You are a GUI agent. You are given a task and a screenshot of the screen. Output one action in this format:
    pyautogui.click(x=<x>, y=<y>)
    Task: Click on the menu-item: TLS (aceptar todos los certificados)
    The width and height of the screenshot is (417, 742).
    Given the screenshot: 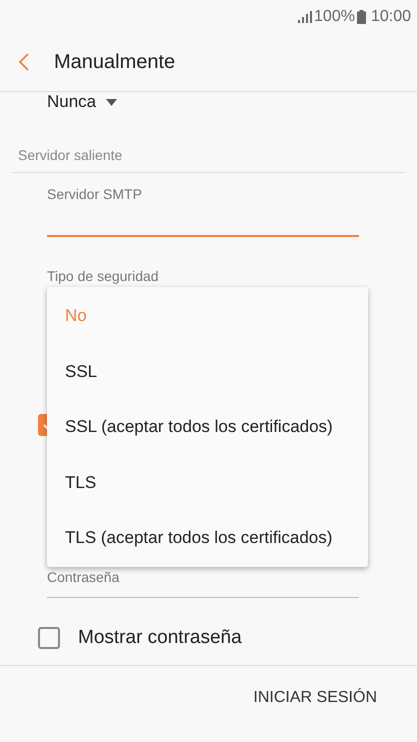 What is the action you would take?
    pyautogui.click(x=207, y=538)
    